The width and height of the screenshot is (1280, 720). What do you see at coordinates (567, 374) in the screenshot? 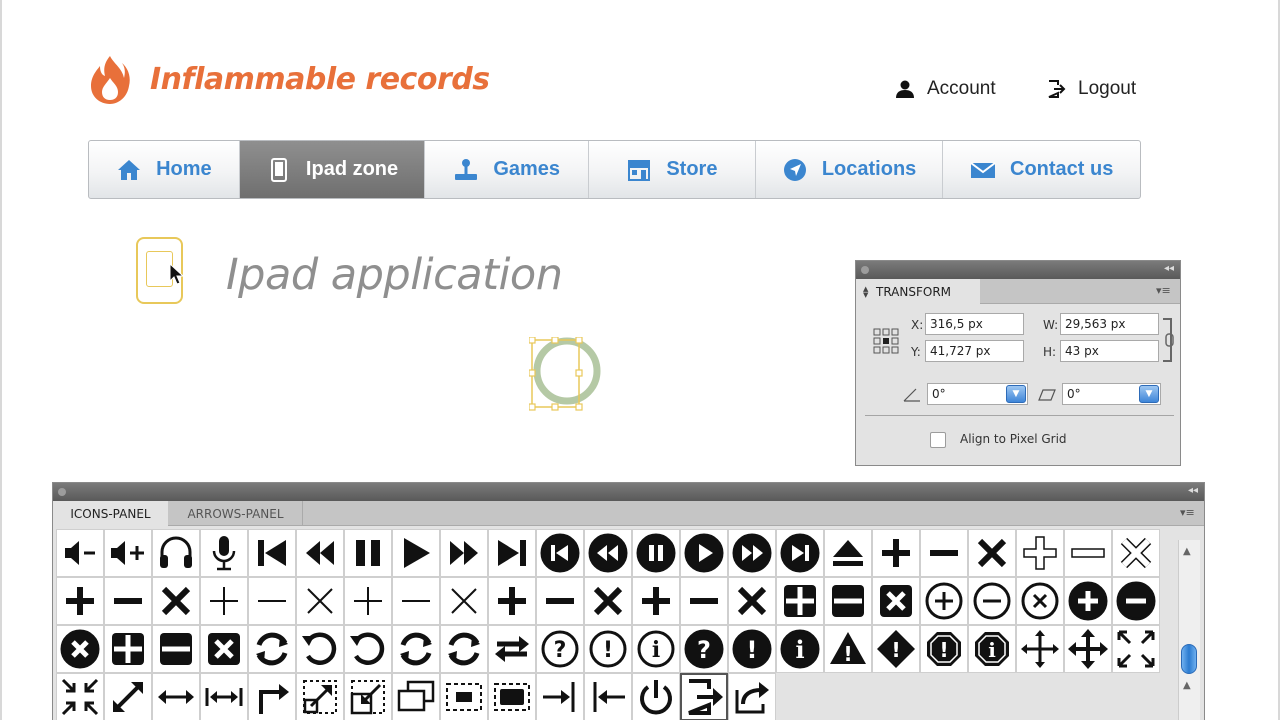
I see `selected-circle-shape` at bounding box center [567, 374].